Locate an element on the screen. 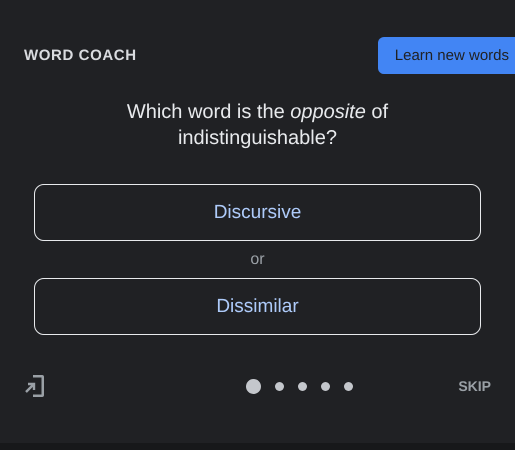 This screenshot has width=515, height=450. question-text: Which word is the opposite of indistinguishable? is located at coordinates (258, 125).